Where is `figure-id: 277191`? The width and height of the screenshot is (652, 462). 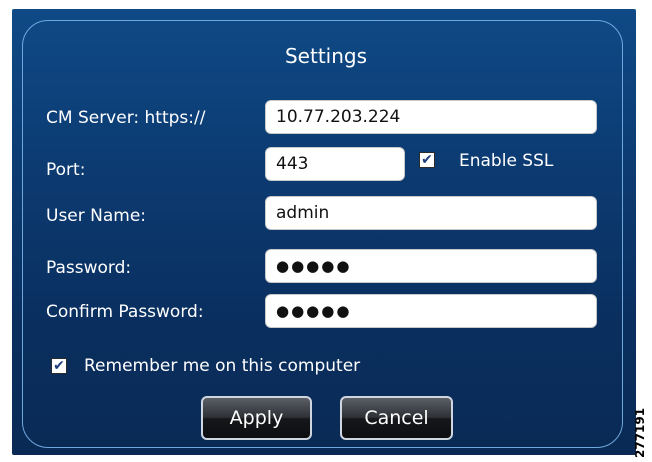
figure-id: 277191 is located at coordinates (640, 432).